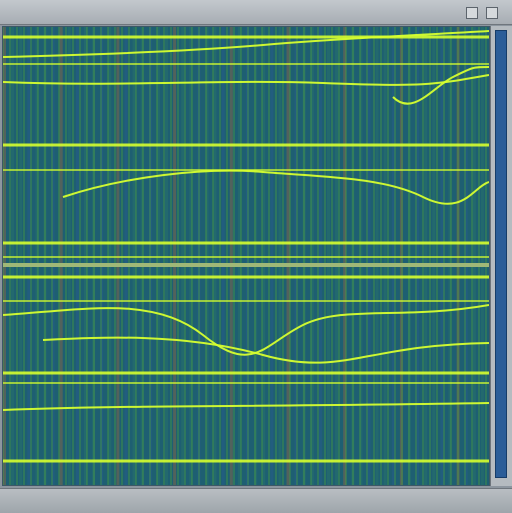 Image resolution: width=512 pixels, height=513 pixels. What do you see at coordinates (256, 12) in the screenshot?
I see `title-bar` at bounding box center [256, 12].